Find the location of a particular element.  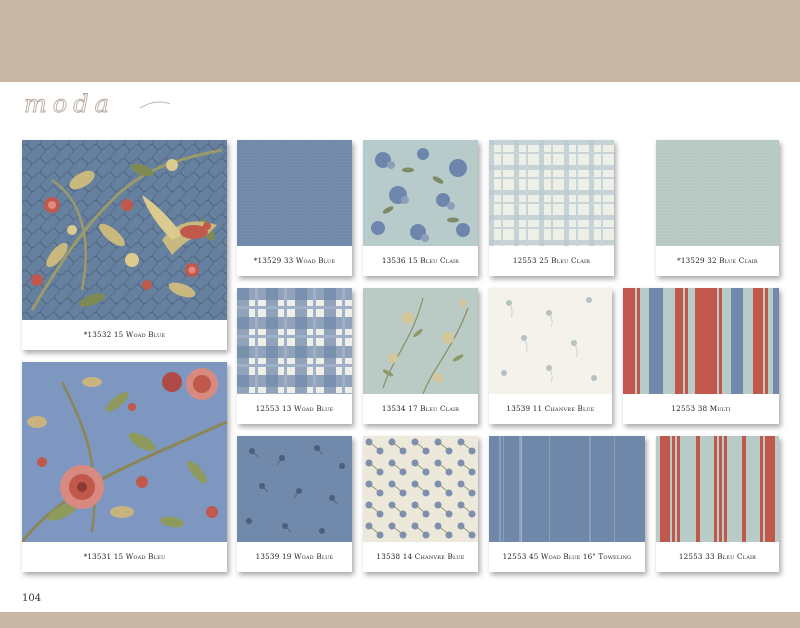

swatch-card: 12553 38 Multi is located at coordinates (701, 356).